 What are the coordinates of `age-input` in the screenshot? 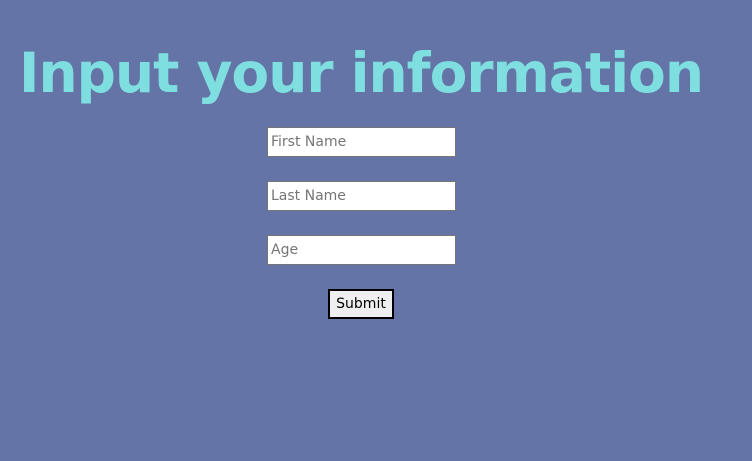 It's located at (361, 250).